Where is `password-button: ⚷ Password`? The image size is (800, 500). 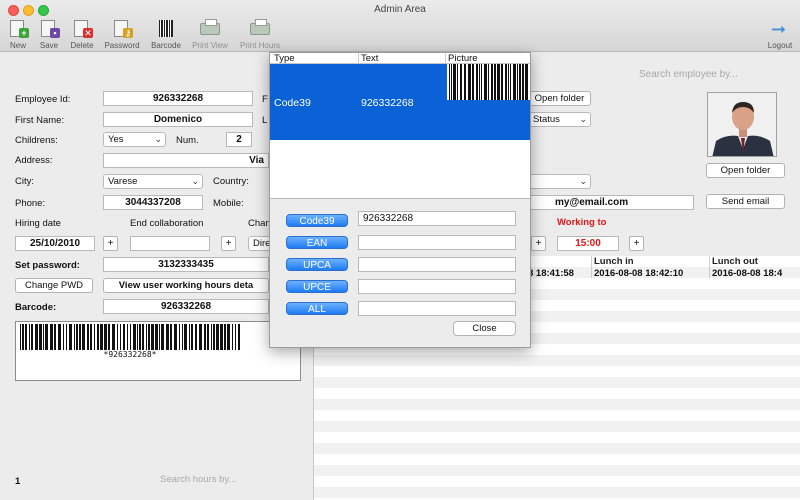 password-button: ⚷ Password is located at coordinates (122, 34).